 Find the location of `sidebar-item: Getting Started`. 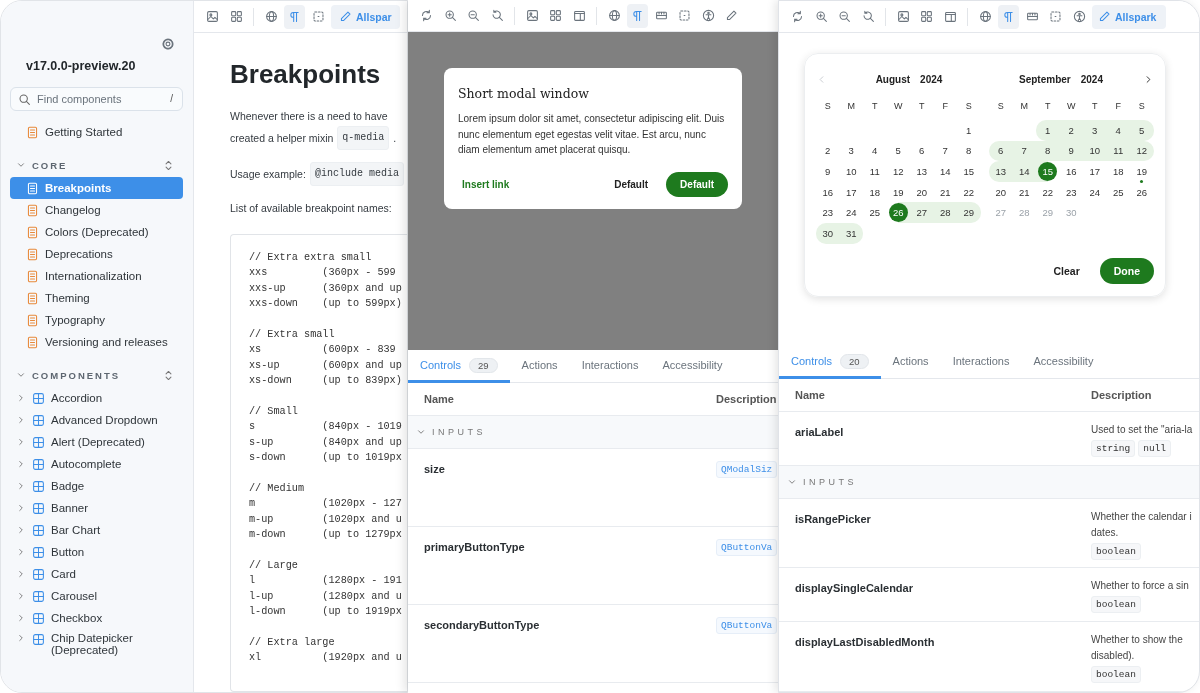

sidebar-item: Getting Started is located at coordinates (96, 132).